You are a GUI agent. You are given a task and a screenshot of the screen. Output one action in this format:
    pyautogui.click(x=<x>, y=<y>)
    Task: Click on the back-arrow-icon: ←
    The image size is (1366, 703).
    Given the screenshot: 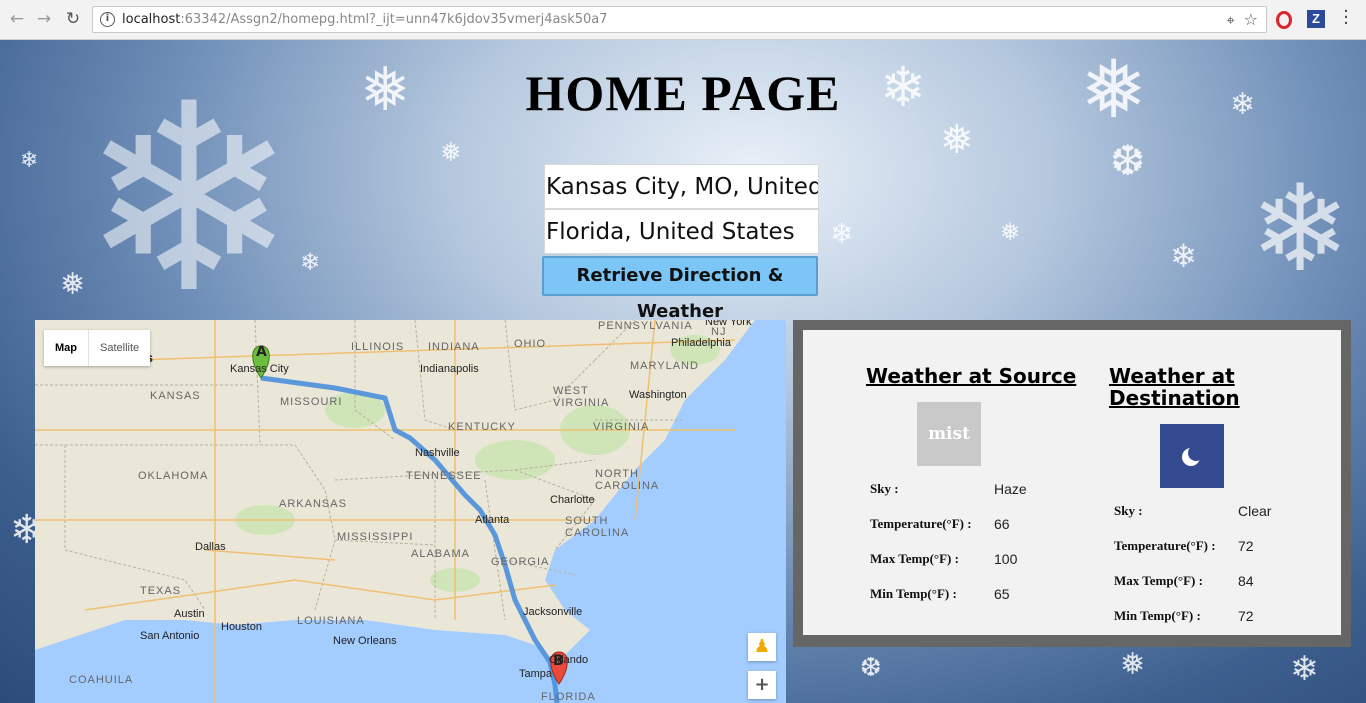 What is the action you would take?
    pyautogui.click(x=17, y=19)
    